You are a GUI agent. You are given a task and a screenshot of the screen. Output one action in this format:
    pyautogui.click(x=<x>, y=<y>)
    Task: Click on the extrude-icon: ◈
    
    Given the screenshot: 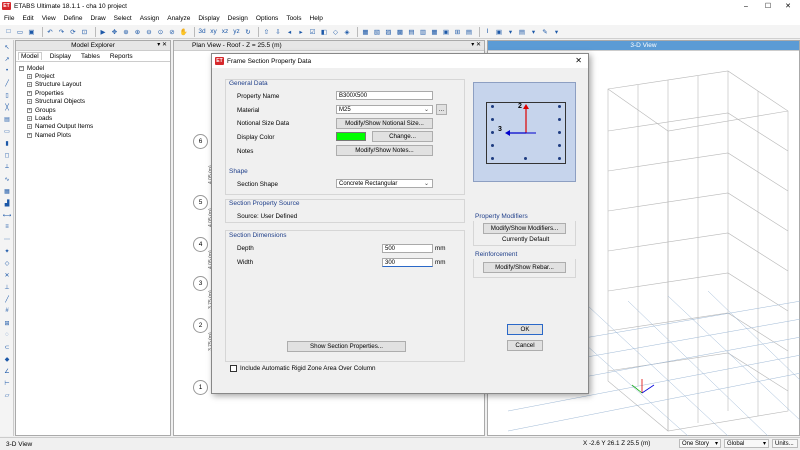 What is the action you would take?
    pyautogui.click(x=347, y=31)
    